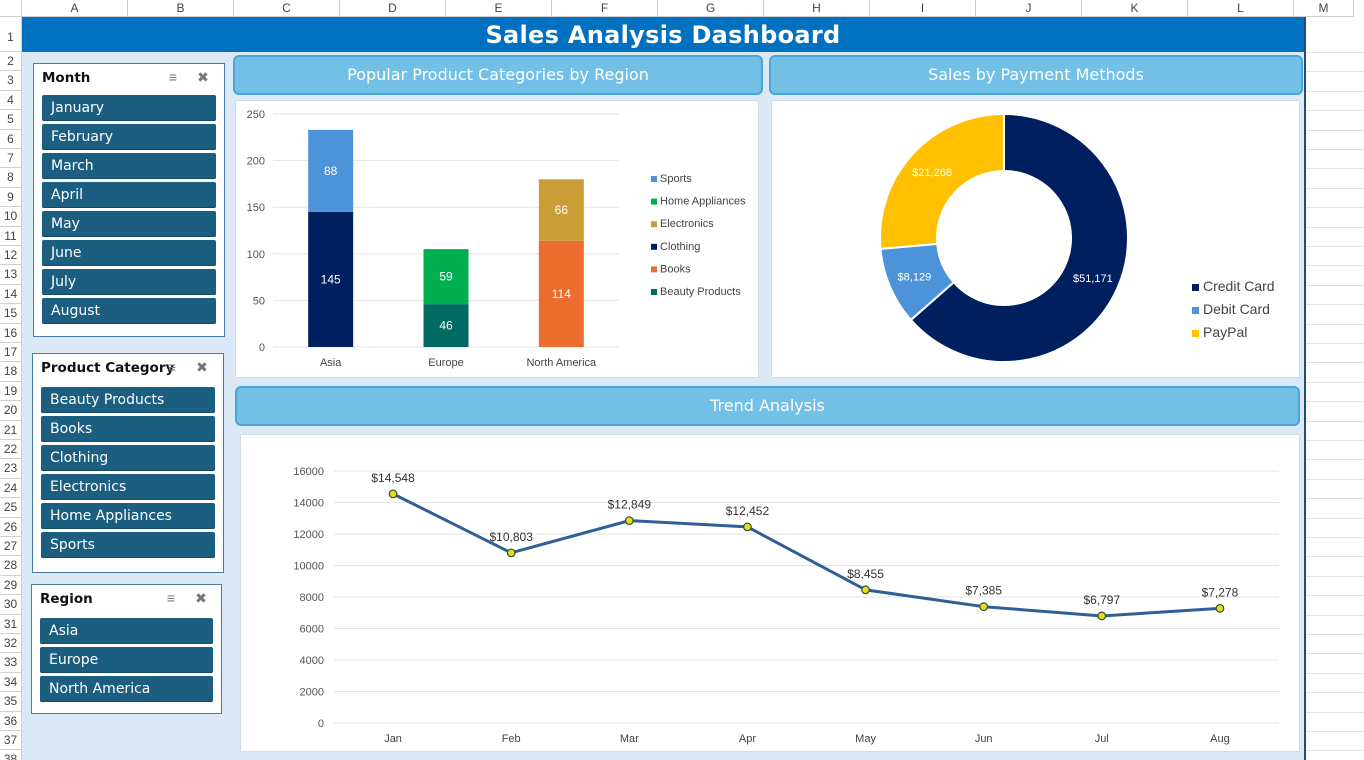  I want to click on row-header: 25, so click(11, 508).